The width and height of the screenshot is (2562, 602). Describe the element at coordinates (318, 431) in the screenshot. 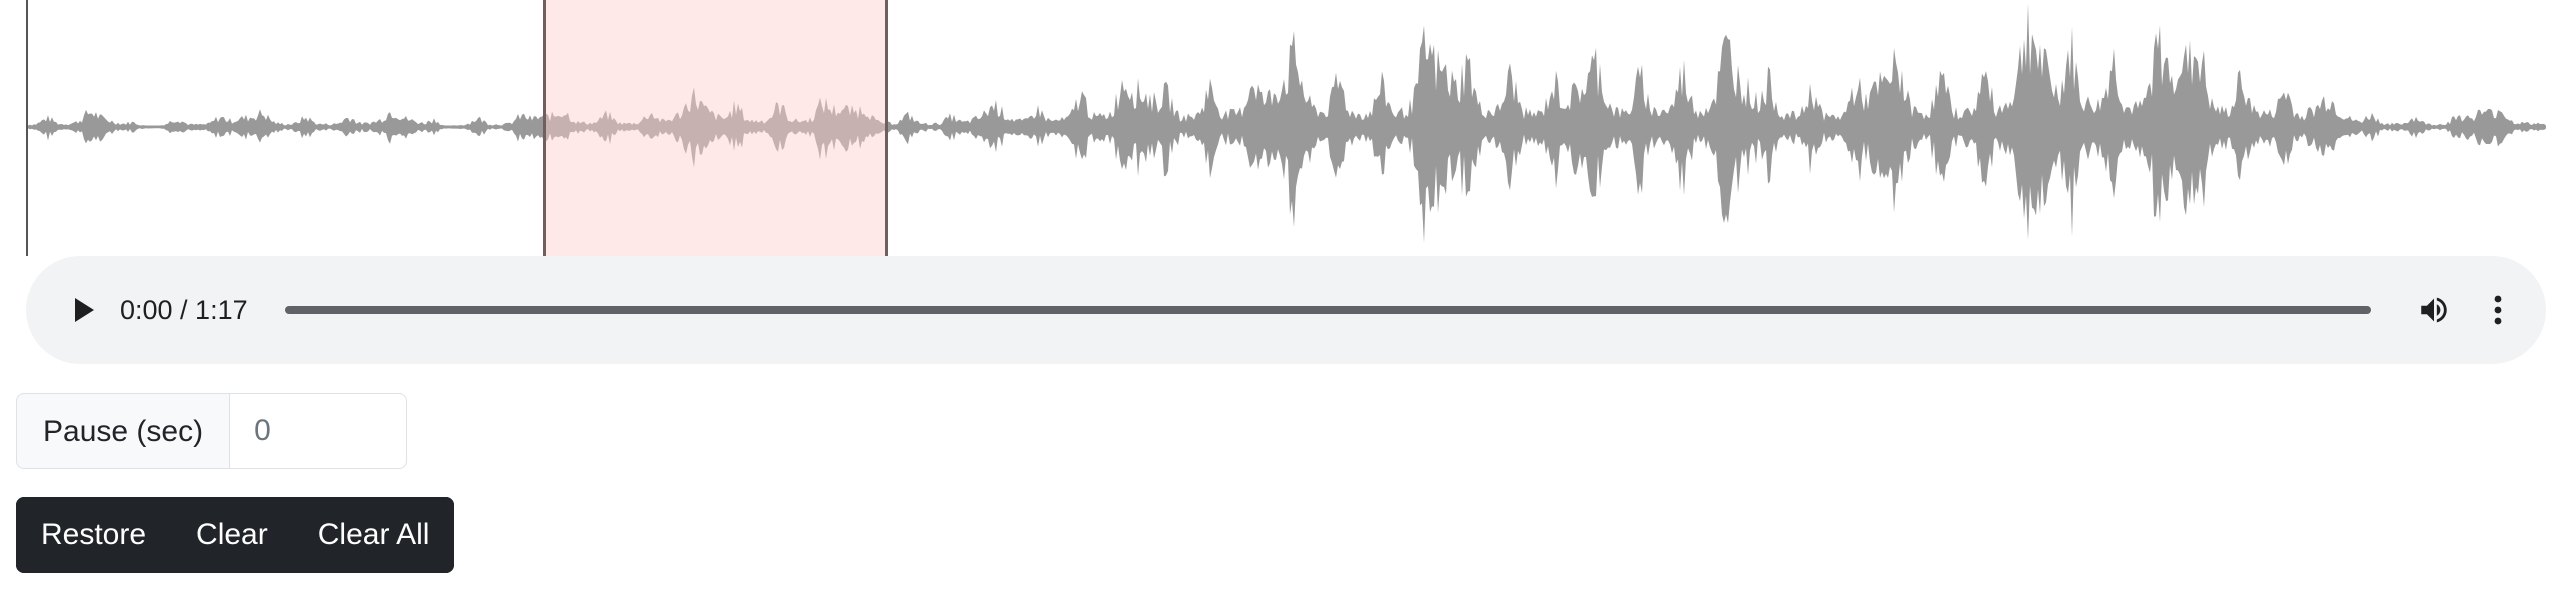

I see `pause-seconds-input` at that location.